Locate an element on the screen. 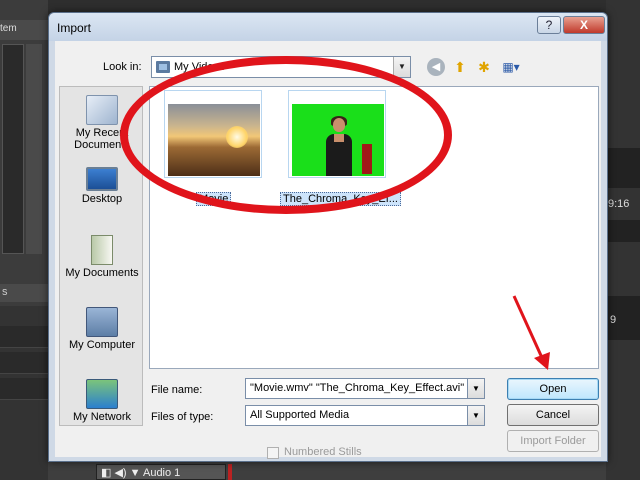 This screenshot has width=640, height=480. up-folder-icon: ⬆ is located at coordinates (460, 67).